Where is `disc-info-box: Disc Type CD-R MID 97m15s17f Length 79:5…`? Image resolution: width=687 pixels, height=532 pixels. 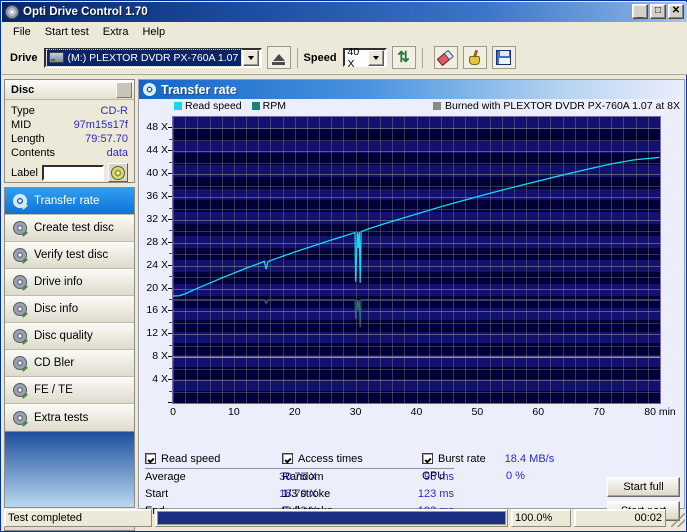
disc-info-box: Disc Type CD-R MID 97m15s17f Length 79:5… is located at coordinates (69, 131).